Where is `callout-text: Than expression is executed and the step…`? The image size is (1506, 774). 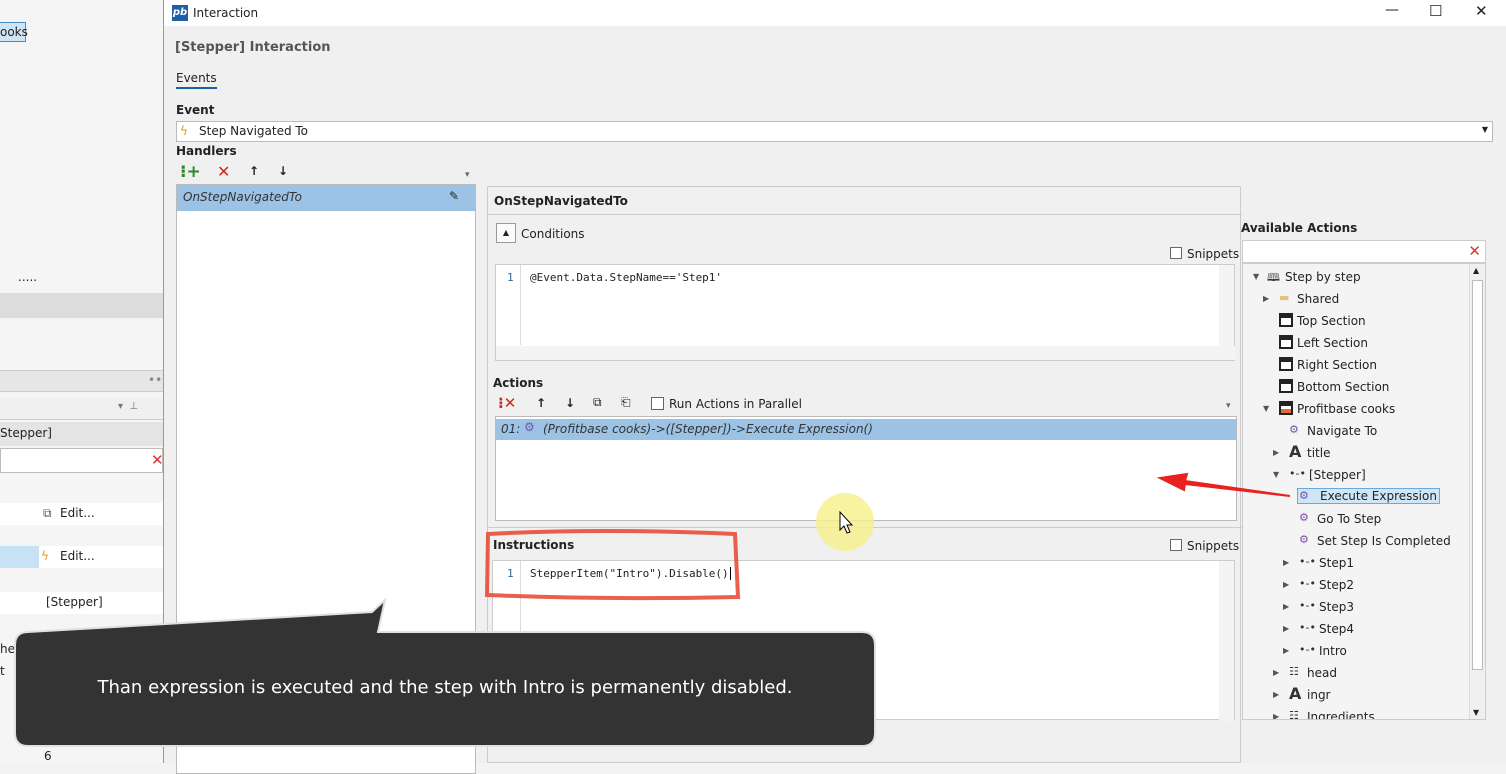 callout-text: Than expression is executed and the step… is located at coordinates (445, 687).